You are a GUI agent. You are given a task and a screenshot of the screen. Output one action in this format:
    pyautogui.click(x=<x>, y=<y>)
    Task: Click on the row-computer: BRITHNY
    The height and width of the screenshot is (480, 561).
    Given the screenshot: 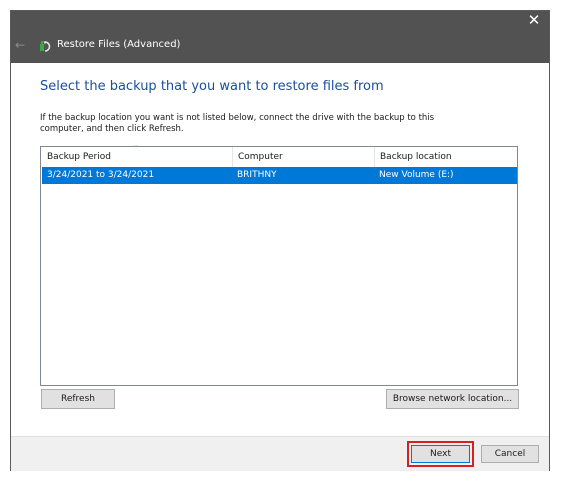 What is the action you would take?
    pyautogui.click(x=257, y=175)
    